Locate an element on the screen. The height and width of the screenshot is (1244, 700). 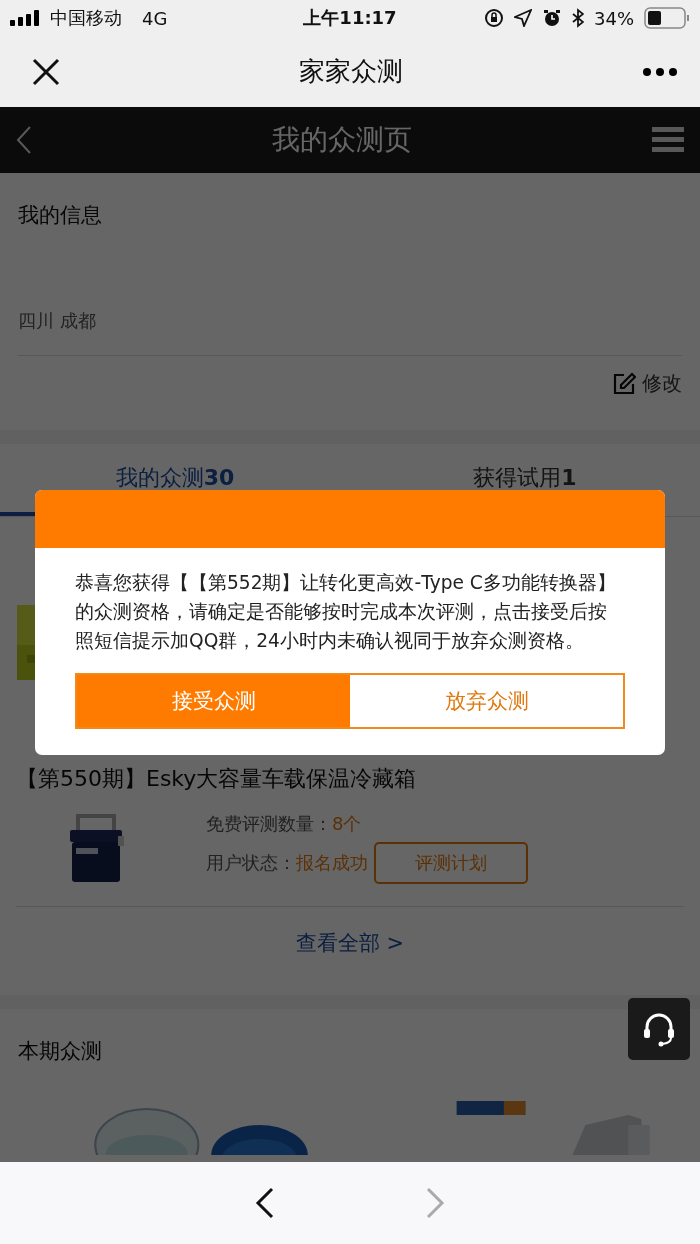
trial-title: 【第550期】Esky大容量车载保温冷藏箱 is located at coordinates (217, 779).